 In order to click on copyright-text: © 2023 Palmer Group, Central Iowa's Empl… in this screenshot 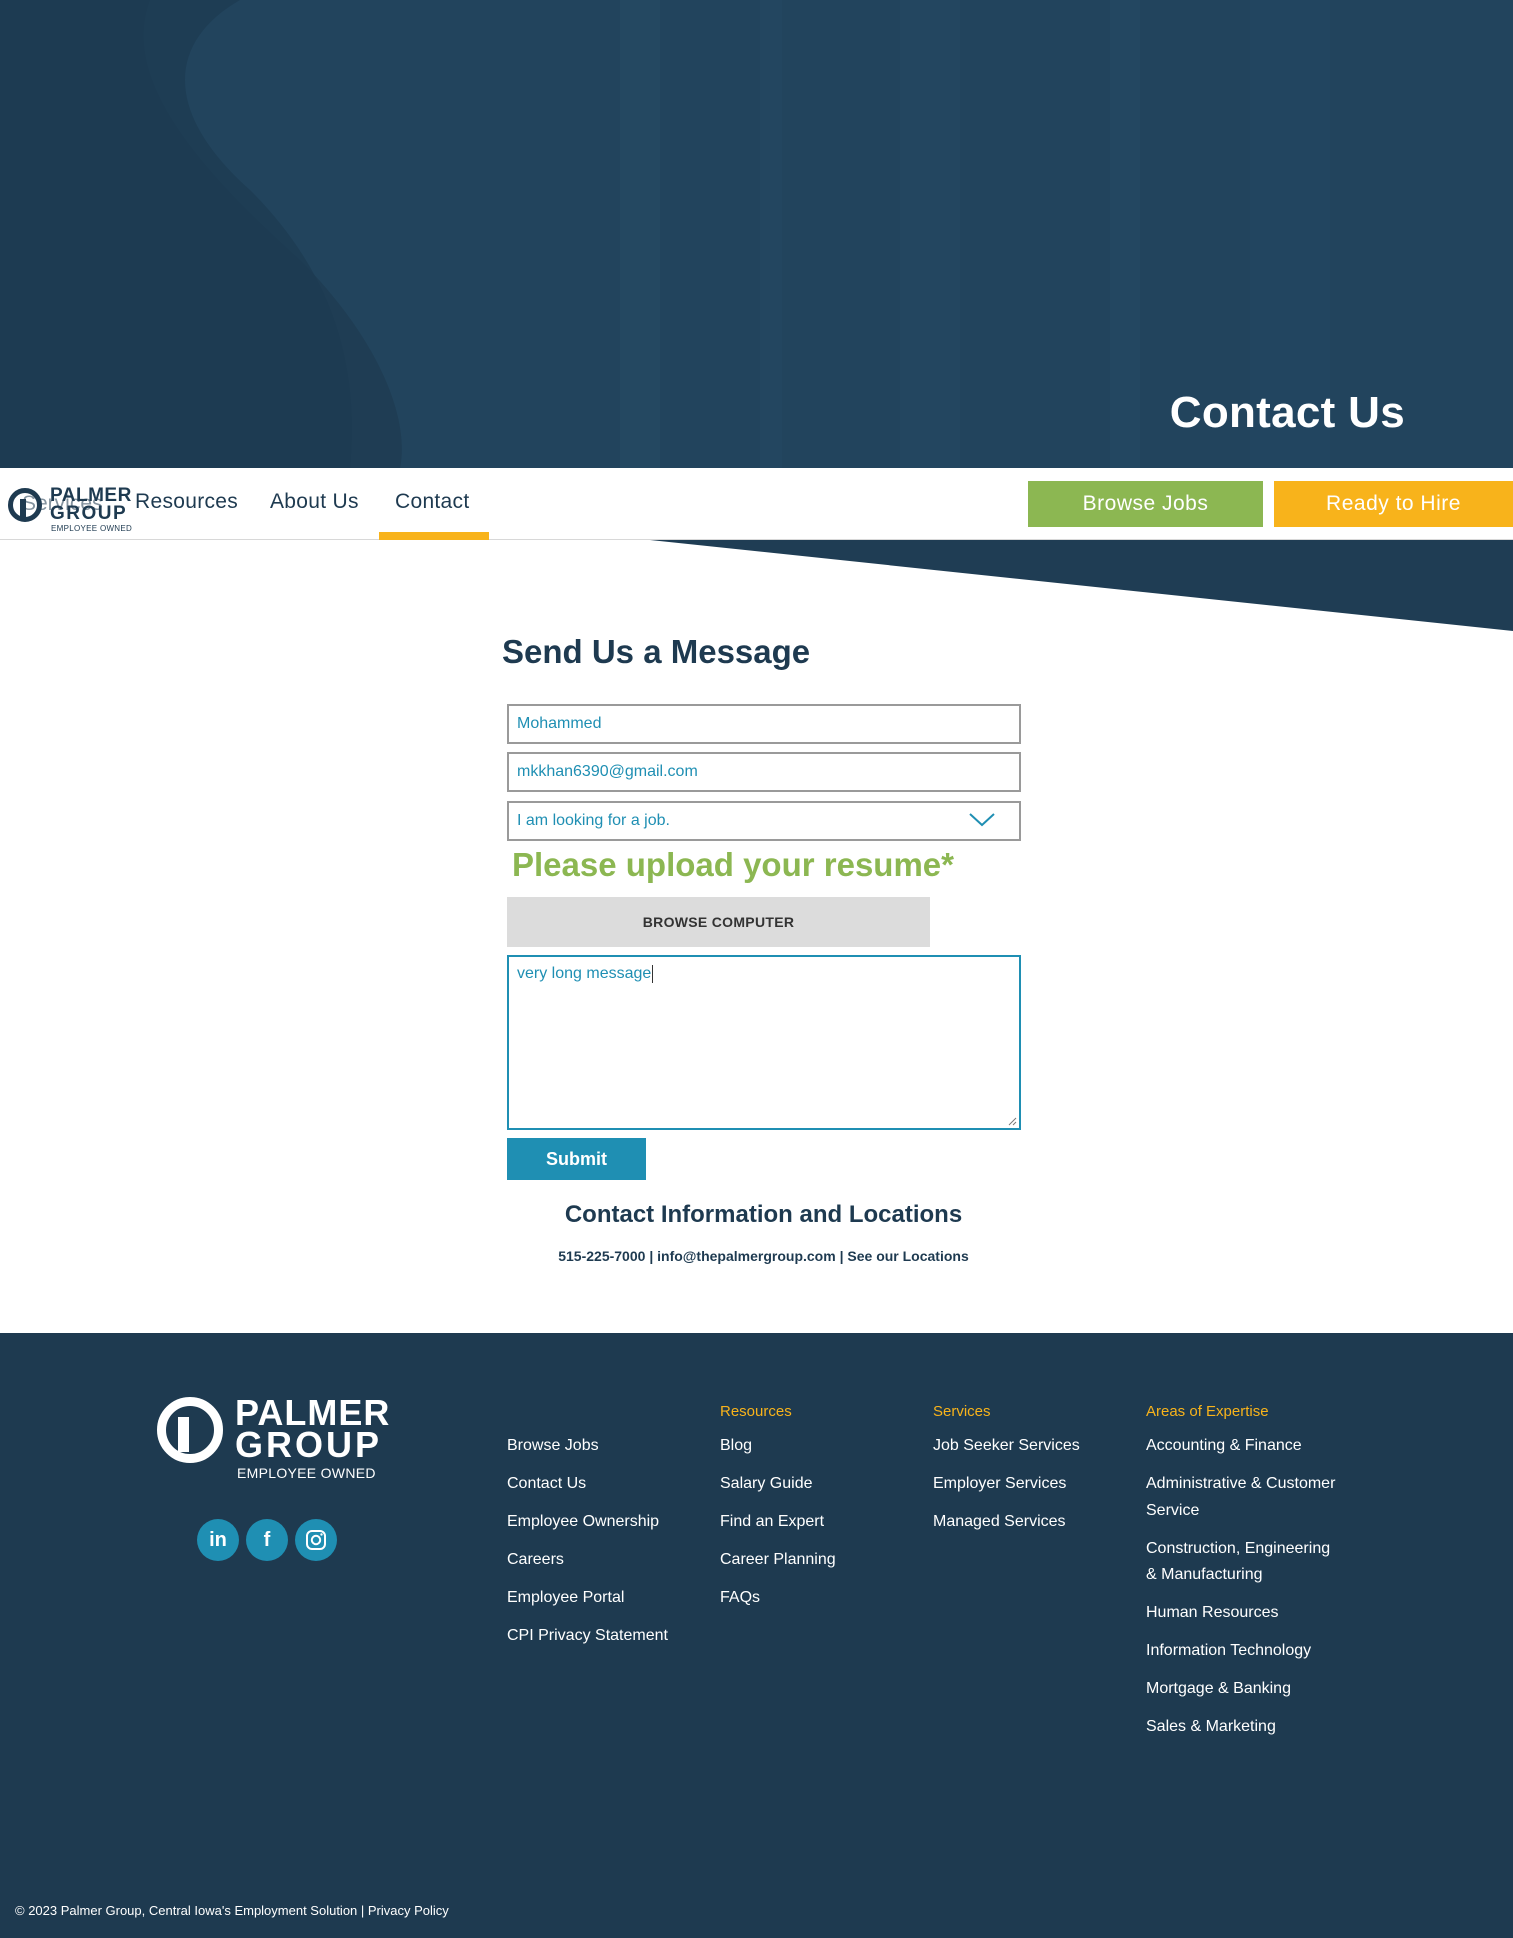, I will do `click(232, 1910)`.